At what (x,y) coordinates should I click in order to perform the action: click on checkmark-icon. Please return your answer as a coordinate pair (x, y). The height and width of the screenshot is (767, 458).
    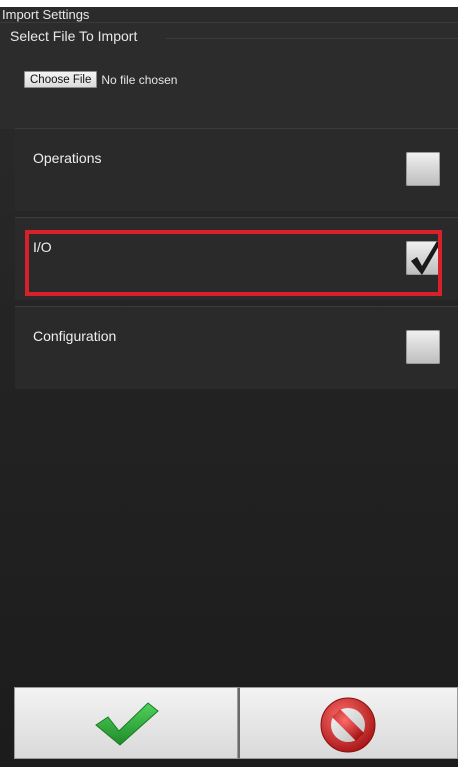
    Looking at the image, I should click on (425, 258).